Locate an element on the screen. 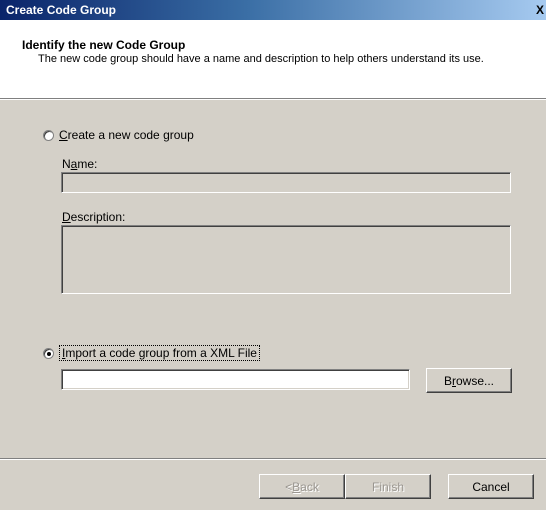  finish-button: Finish is located at coordinates (388, 486).